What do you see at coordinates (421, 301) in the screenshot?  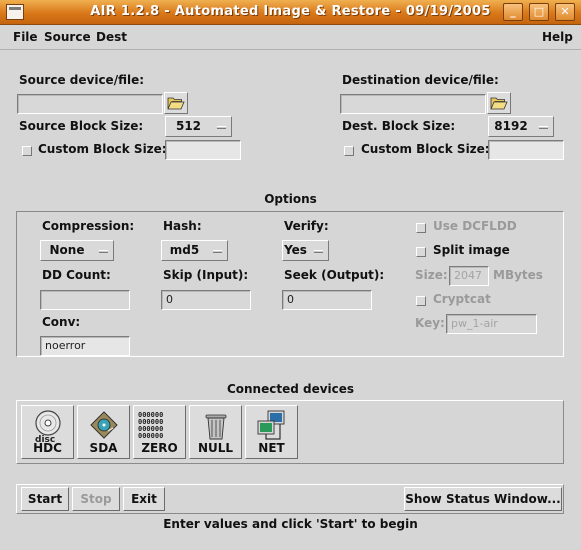 I see `cryptcat-checkbox` at bounding box center [421, 301].